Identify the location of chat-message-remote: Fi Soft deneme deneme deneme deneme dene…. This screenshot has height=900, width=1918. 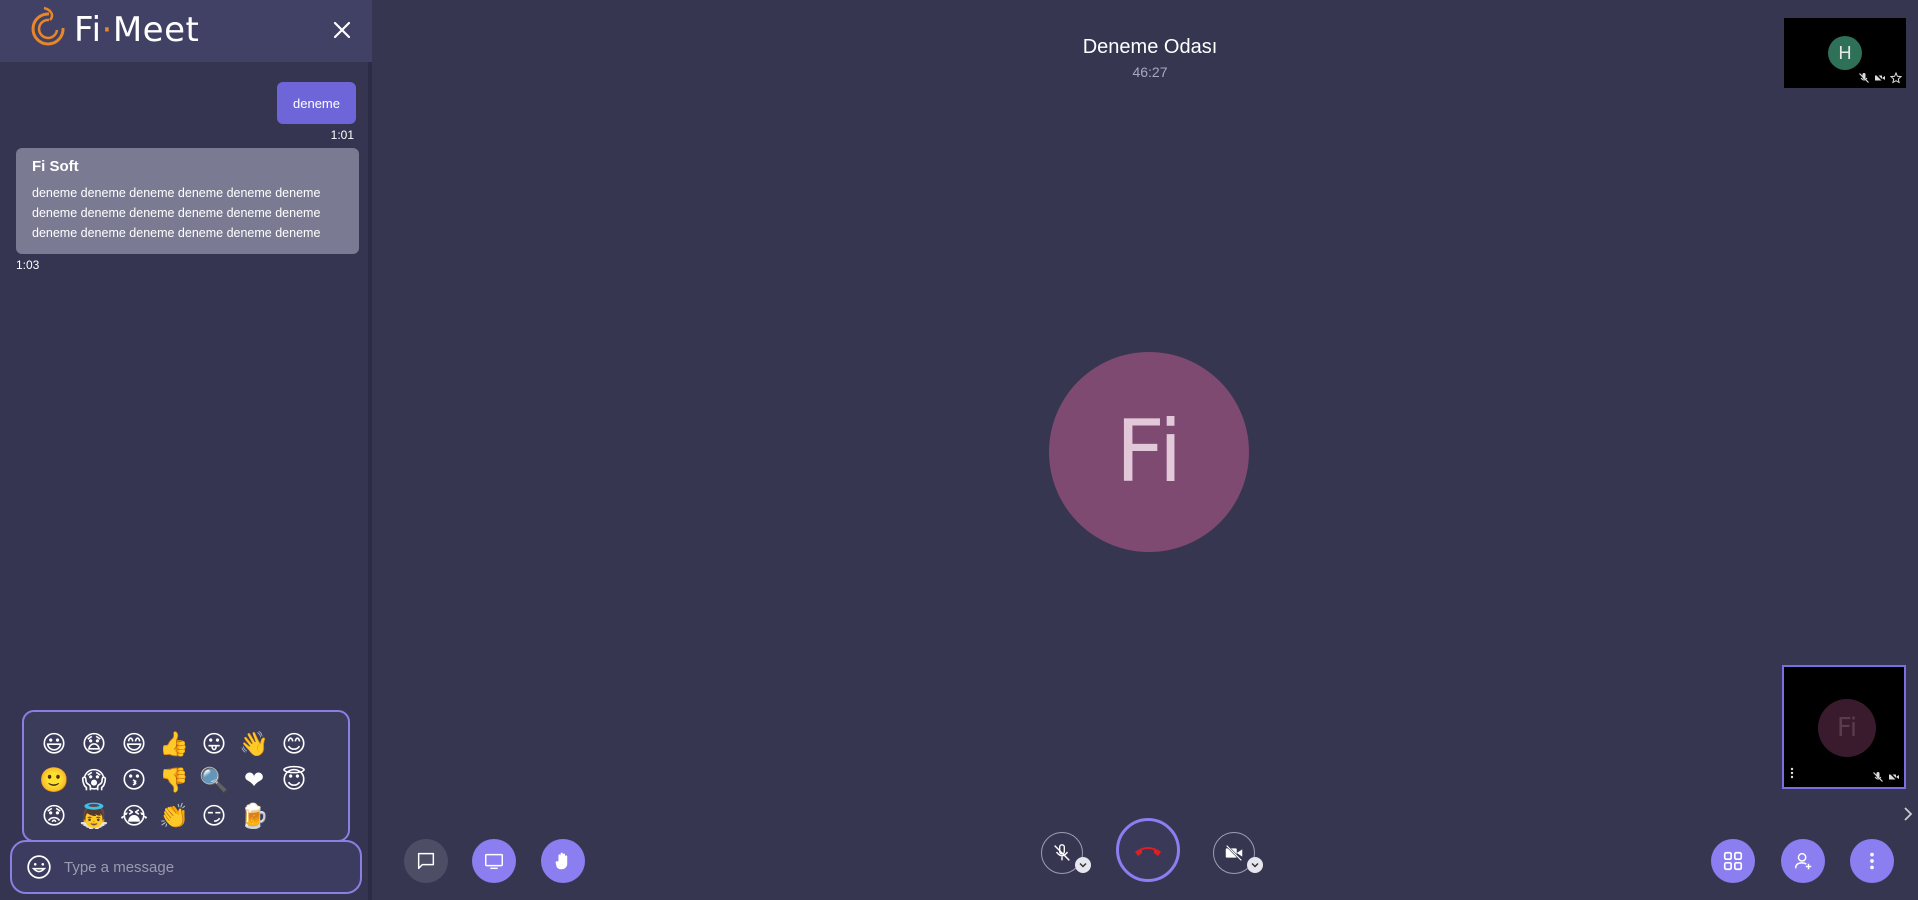
(187, 201).